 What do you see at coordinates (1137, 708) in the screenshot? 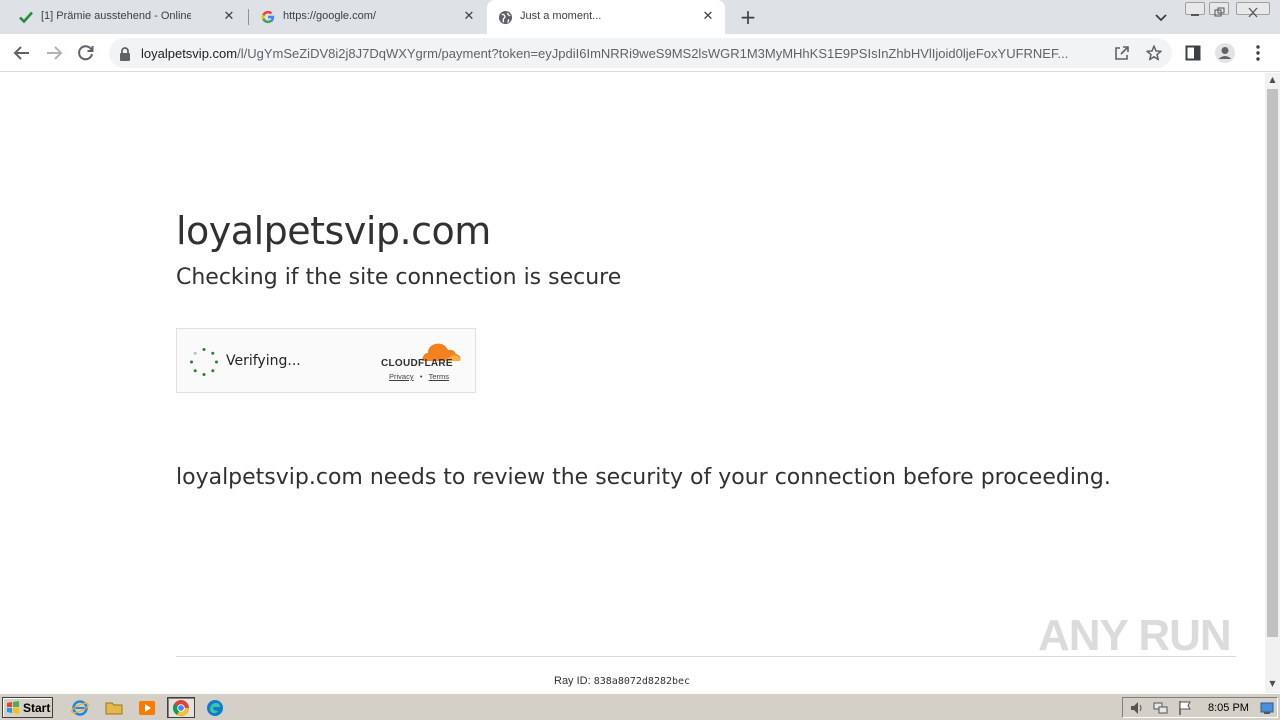
I see `speaker-icon` at bounding box center [1137, 708].